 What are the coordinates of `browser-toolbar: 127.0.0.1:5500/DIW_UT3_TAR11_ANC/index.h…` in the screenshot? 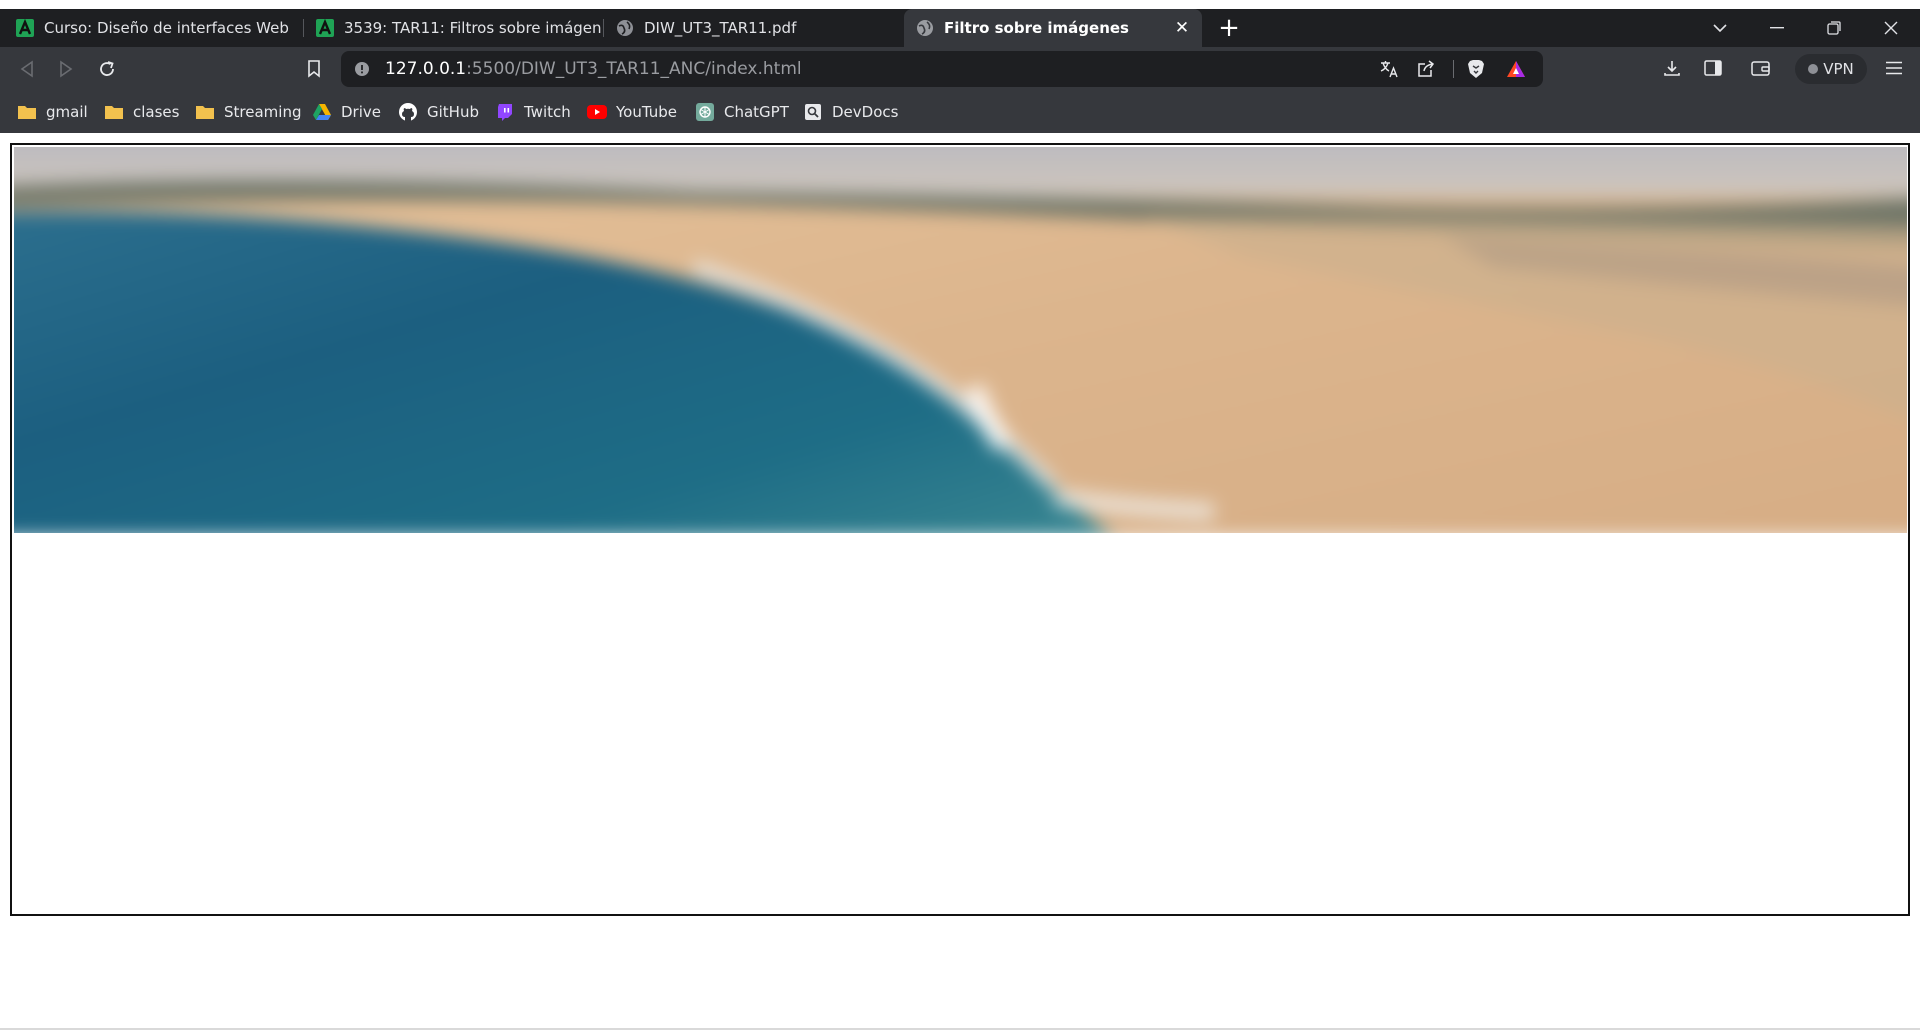 It's located at (960, 69).